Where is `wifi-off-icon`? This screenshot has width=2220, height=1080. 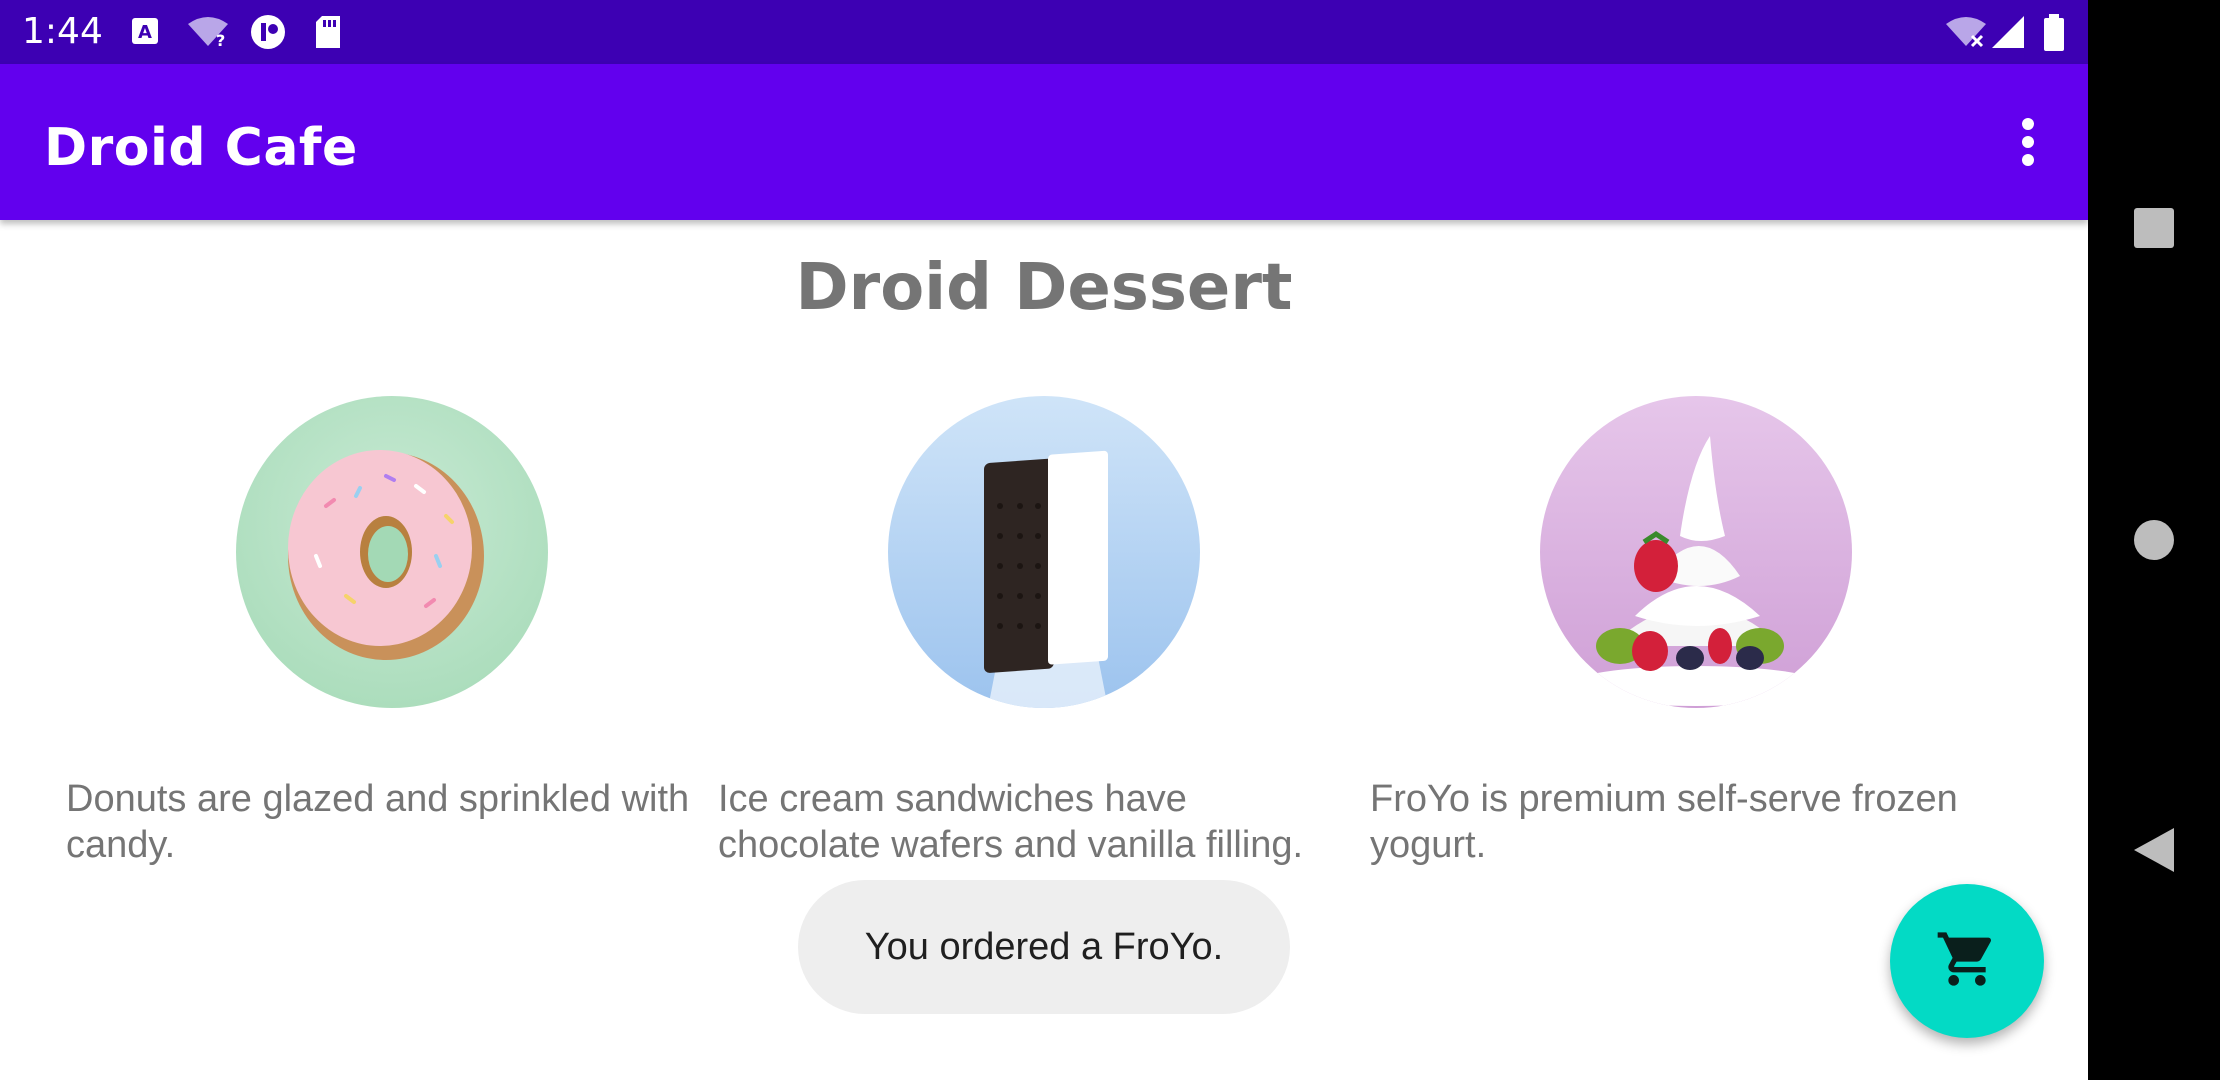 wifi-off-icon is located at coordinates (1966, 34).